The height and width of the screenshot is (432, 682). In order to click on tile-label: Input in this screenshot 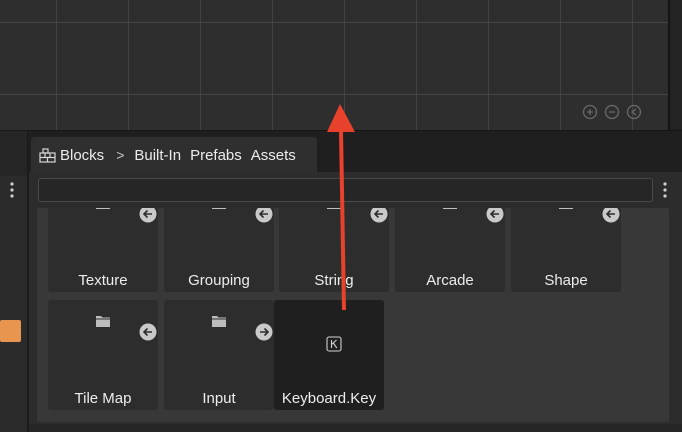, I will do `click(219, 398)`.